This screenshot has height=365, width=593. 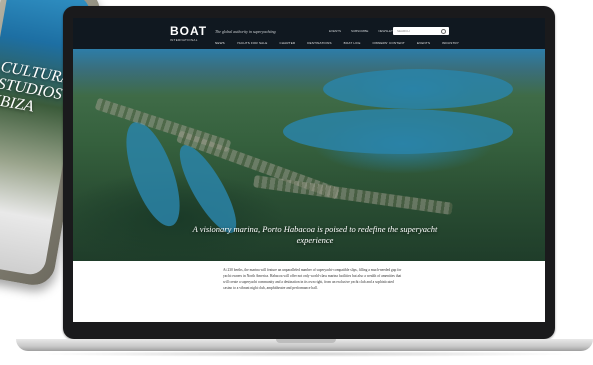 I want to click on laptop-shadow, so click(x=305, y=354).